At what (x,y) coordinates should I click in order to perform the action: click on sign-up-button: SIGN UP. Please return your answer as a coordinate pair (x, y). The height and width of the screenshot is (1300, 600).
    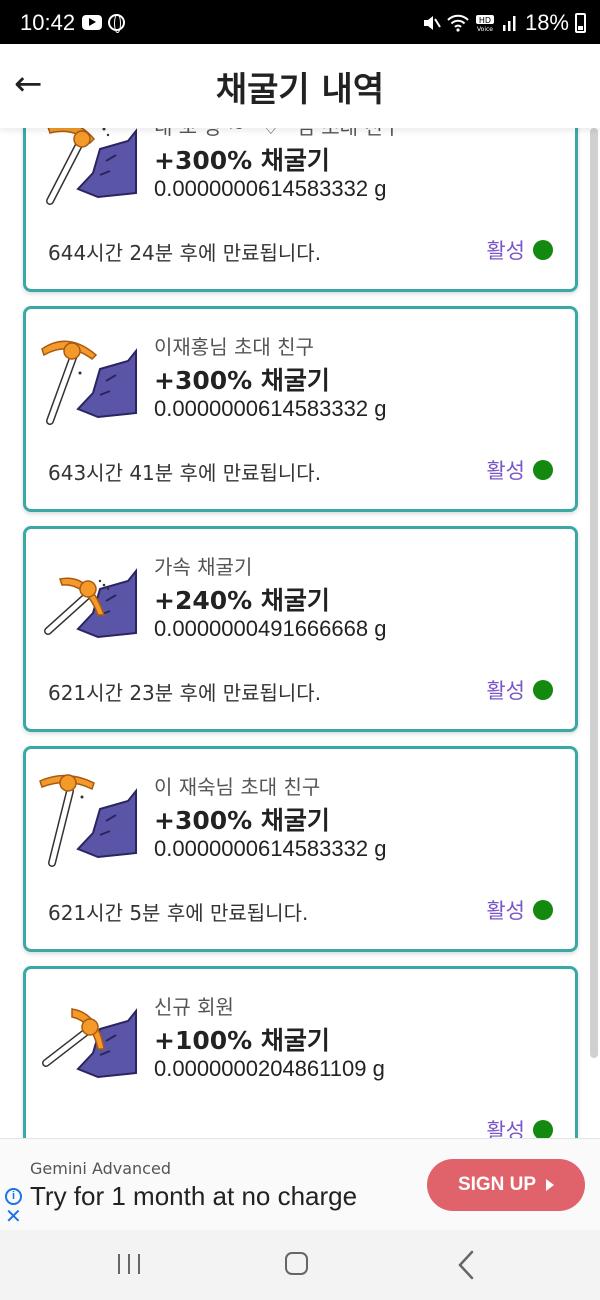
    Looking at the image, I should click on (506, 1185).